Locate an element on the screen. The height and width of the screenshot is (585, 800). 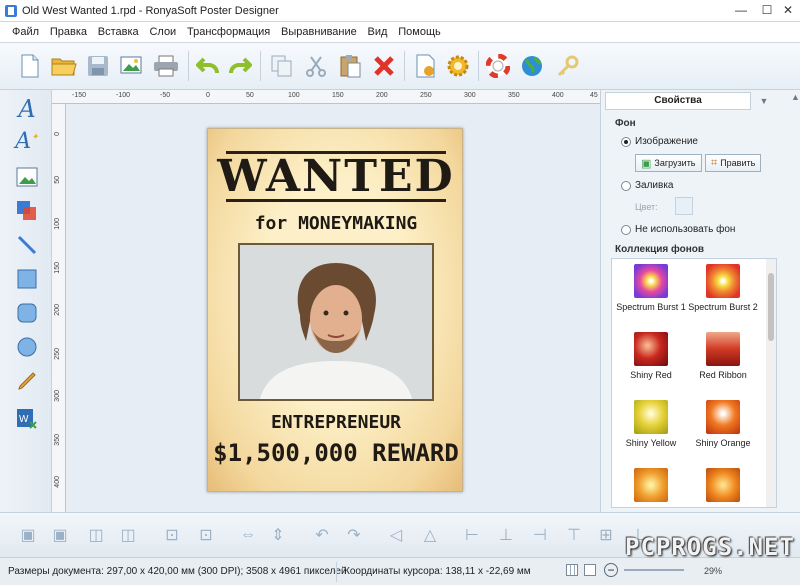
menu-file: Файл is located at coordinates (25, 32).